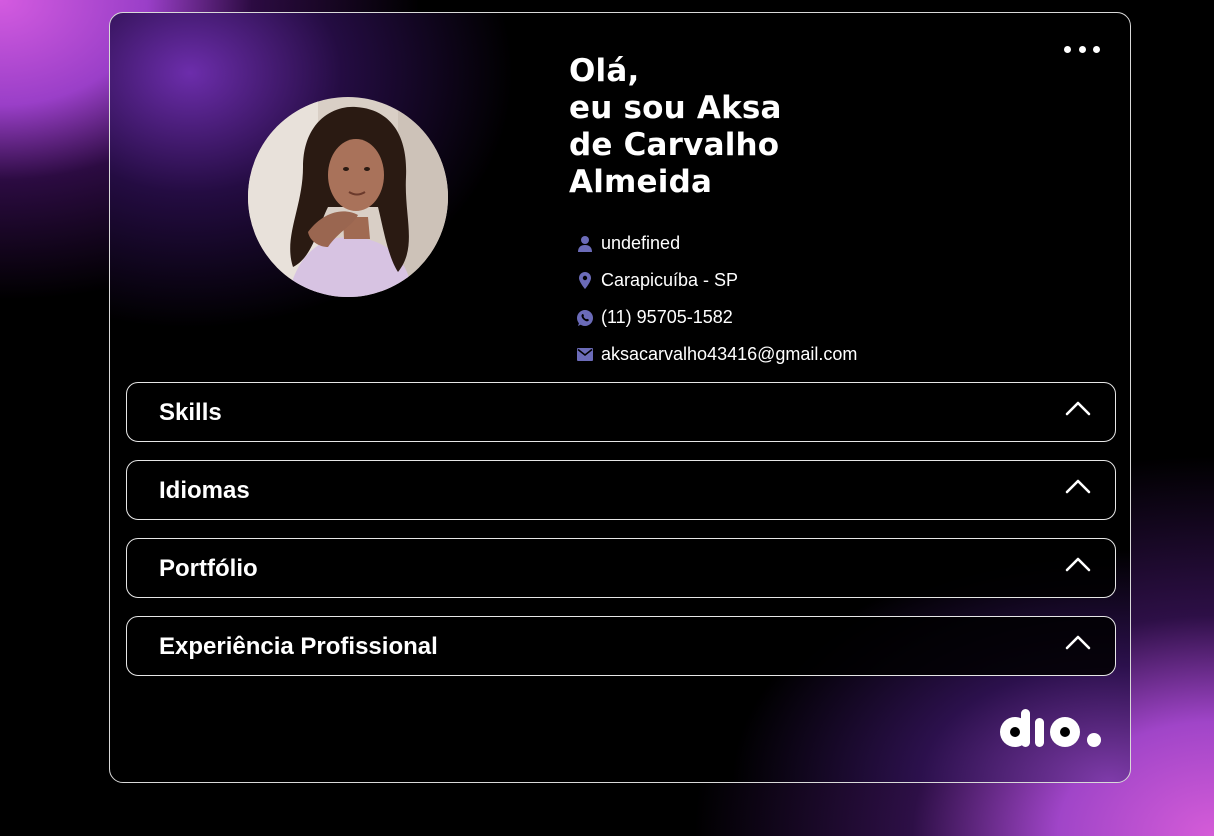 This screenshot has width=1214, height=836. What do you see at coordinates (621, 646) in the screenshot?
I see `accordion-experiencia: Experiência Profissional` at bounding box center [621, 646].